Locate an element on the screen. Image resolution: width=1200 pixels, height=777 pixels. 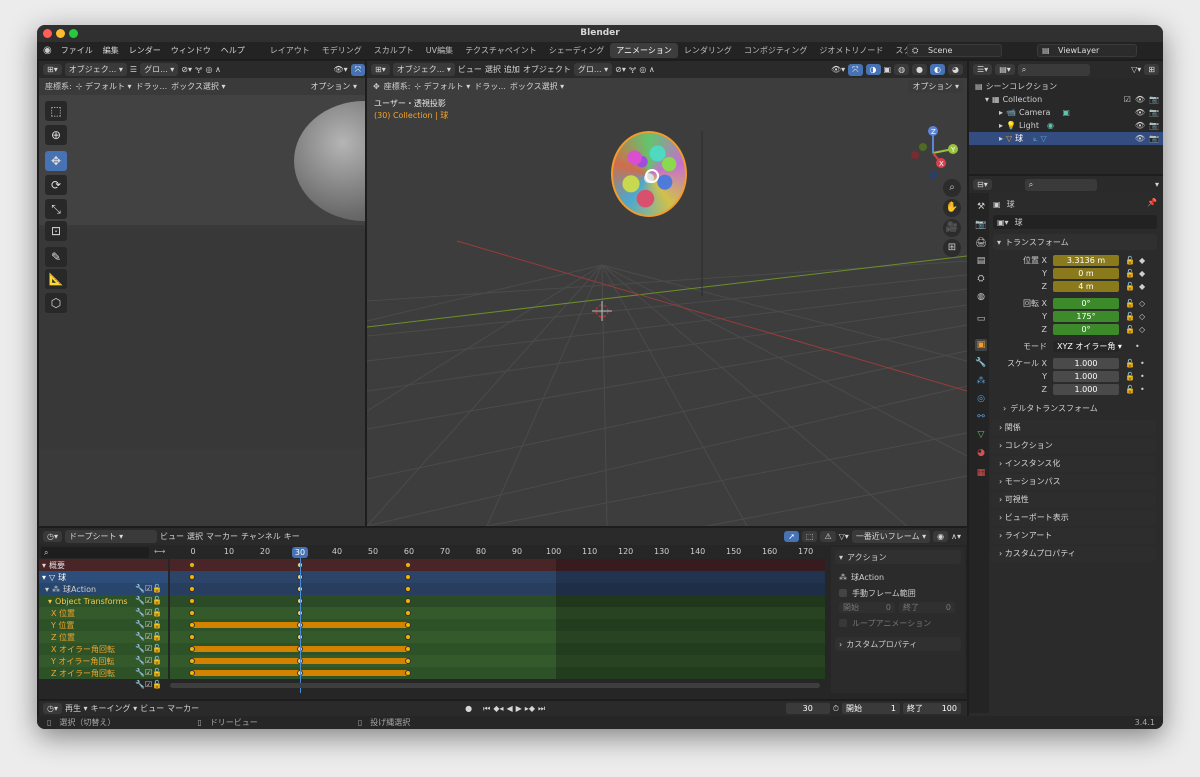
pin-icon: 📌 is located at coordinates (1152, 202).